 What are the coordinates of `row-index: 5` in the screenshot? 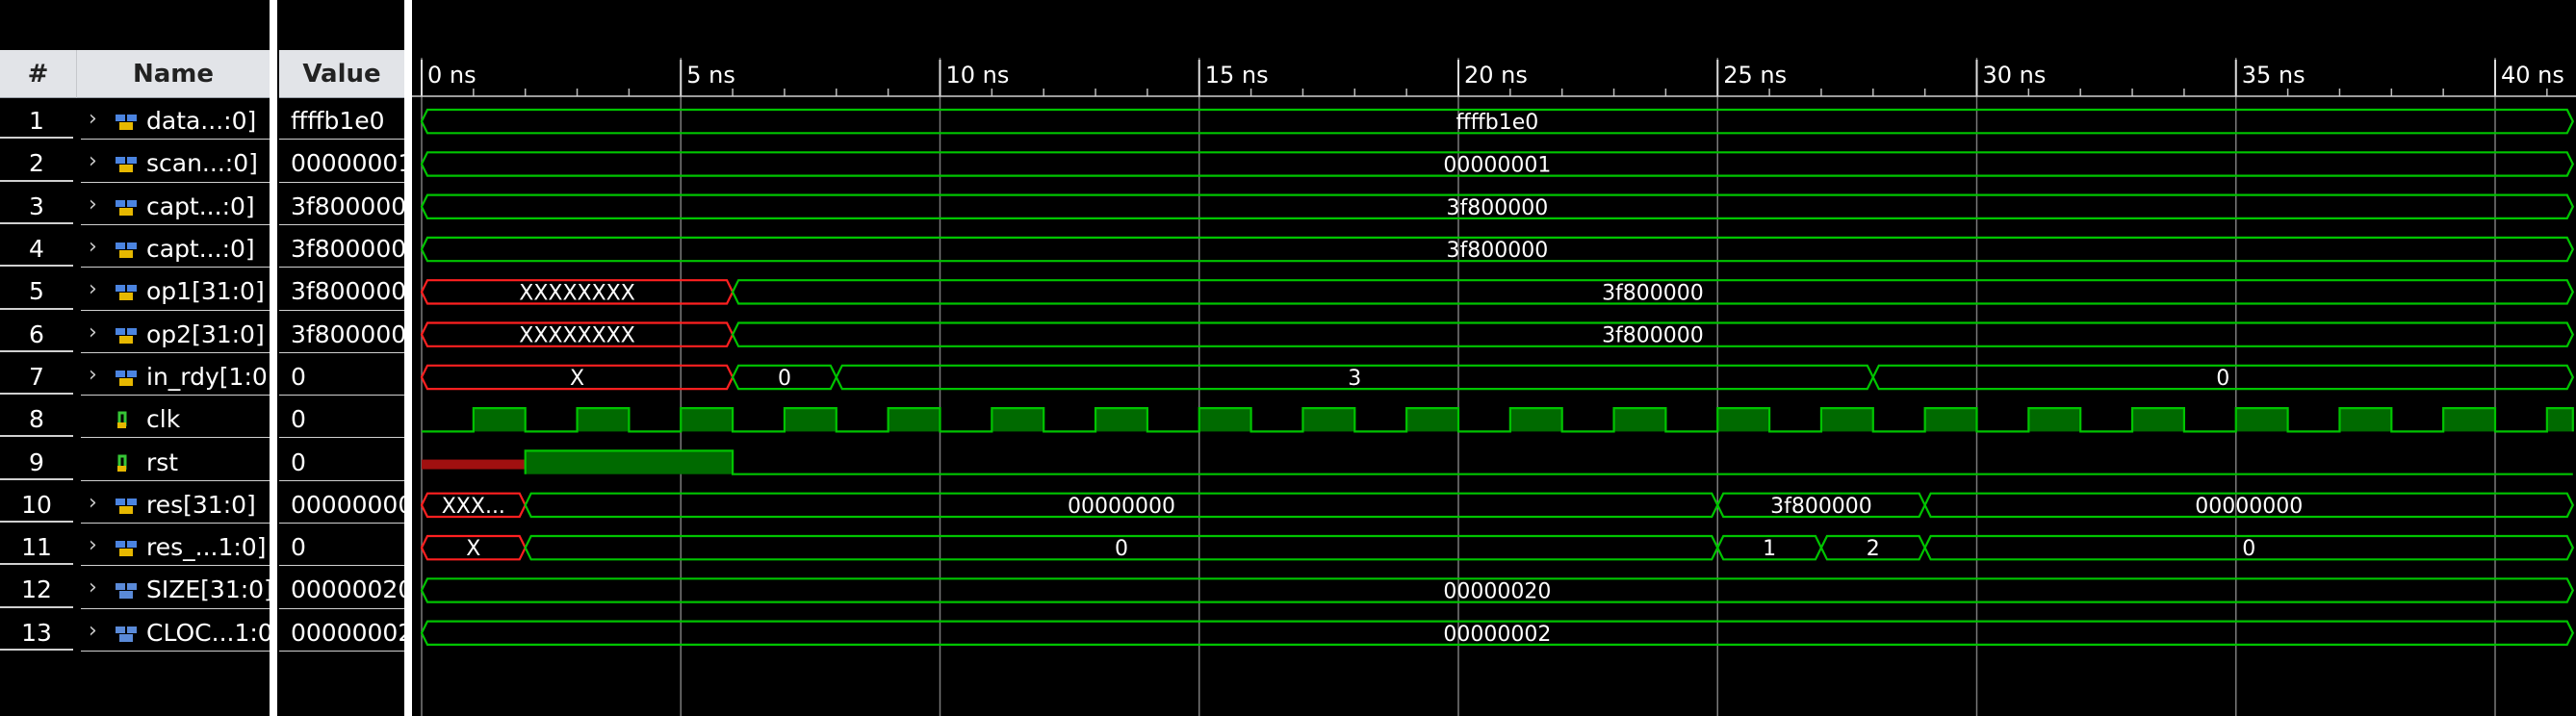 It's located at (36, 291).